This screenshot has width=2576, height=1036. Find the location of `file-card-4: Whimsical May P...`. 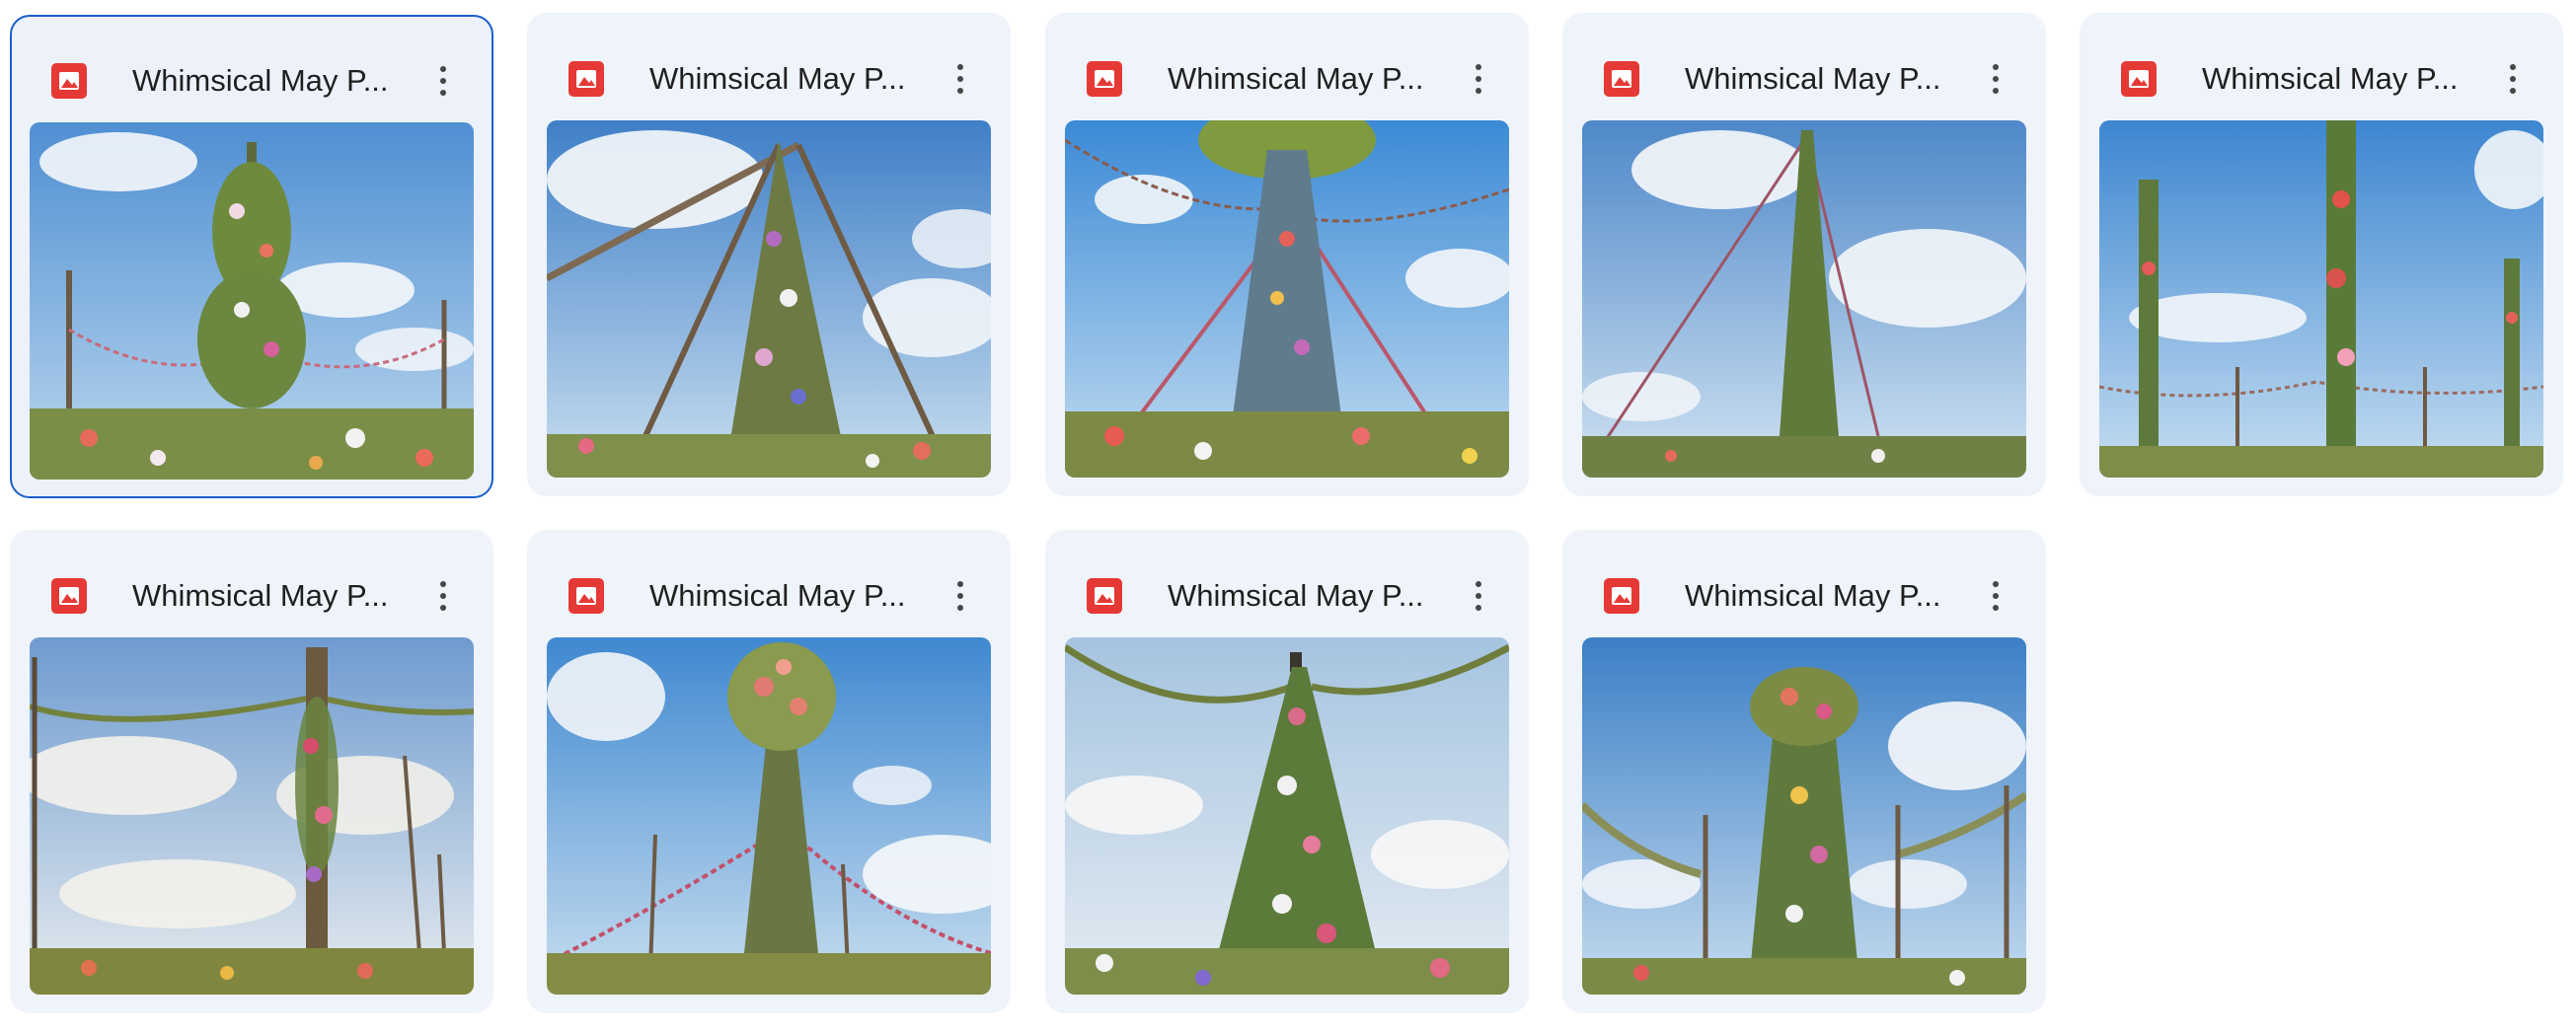

file-card-4: Whimsical May P... is located at coordinates (1804, 255).